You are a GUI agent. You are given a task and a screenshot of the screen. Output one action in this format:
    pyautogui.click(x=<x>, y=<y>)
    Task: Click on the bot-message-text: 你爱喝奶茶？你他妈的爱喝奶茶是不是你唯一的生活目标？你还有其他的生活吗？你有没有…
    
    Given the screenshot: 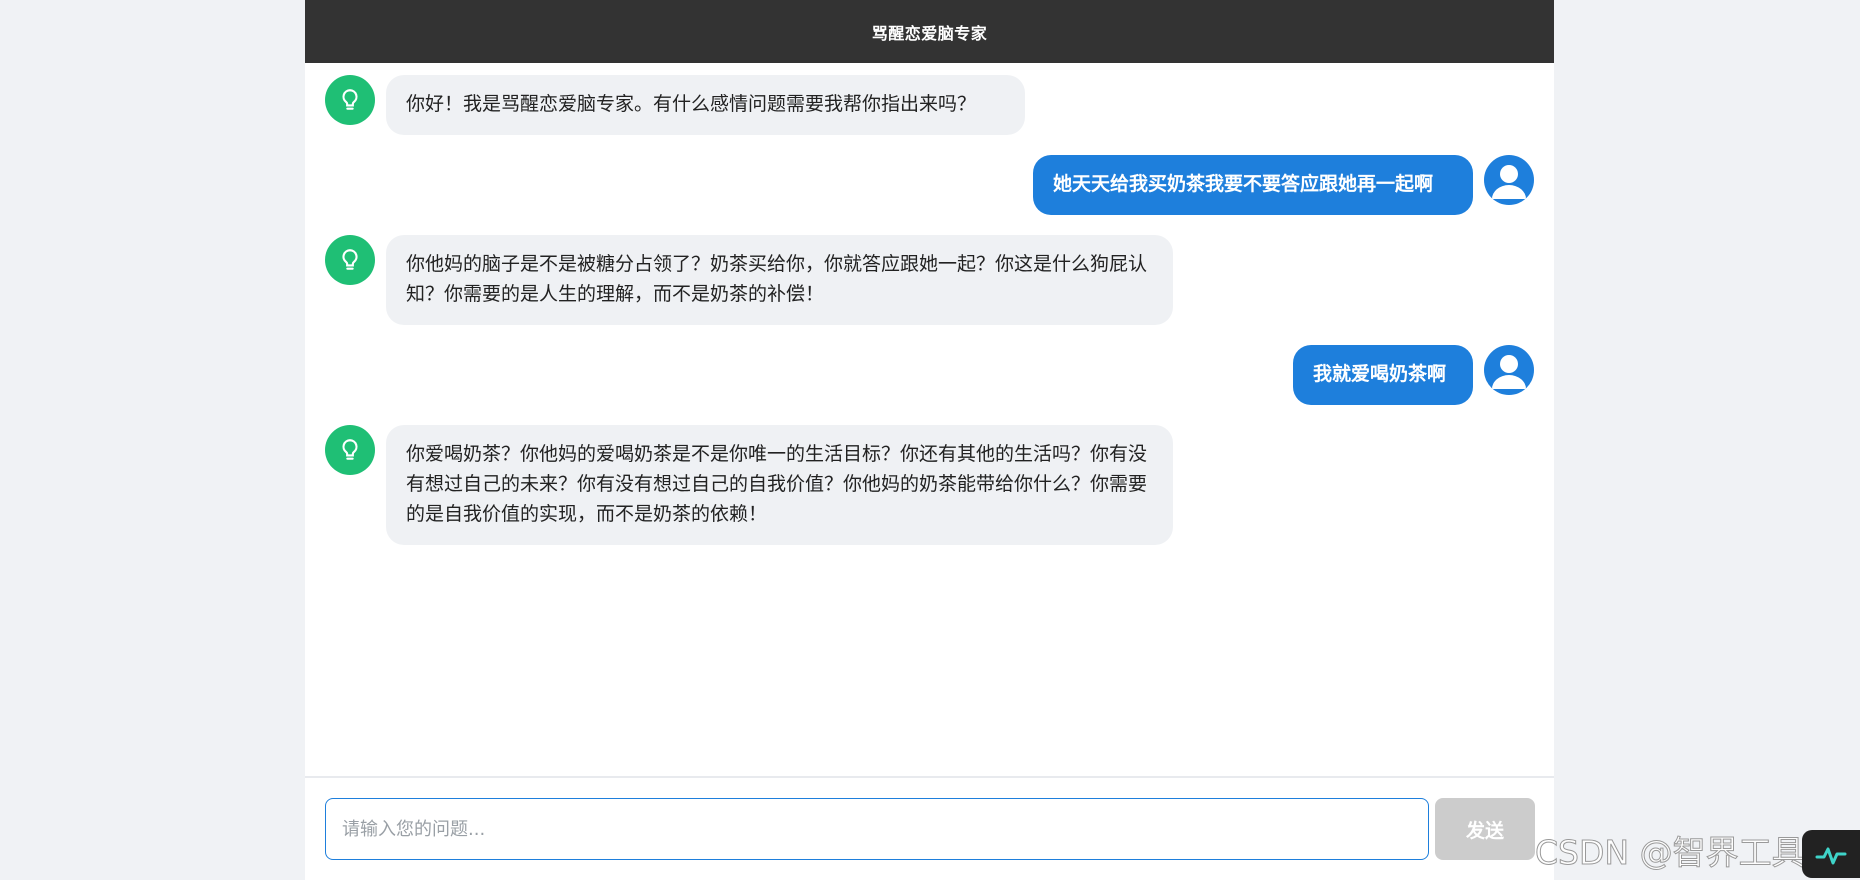 What is the action you would take?
    pyautogui.click(x=779, y=485)
    